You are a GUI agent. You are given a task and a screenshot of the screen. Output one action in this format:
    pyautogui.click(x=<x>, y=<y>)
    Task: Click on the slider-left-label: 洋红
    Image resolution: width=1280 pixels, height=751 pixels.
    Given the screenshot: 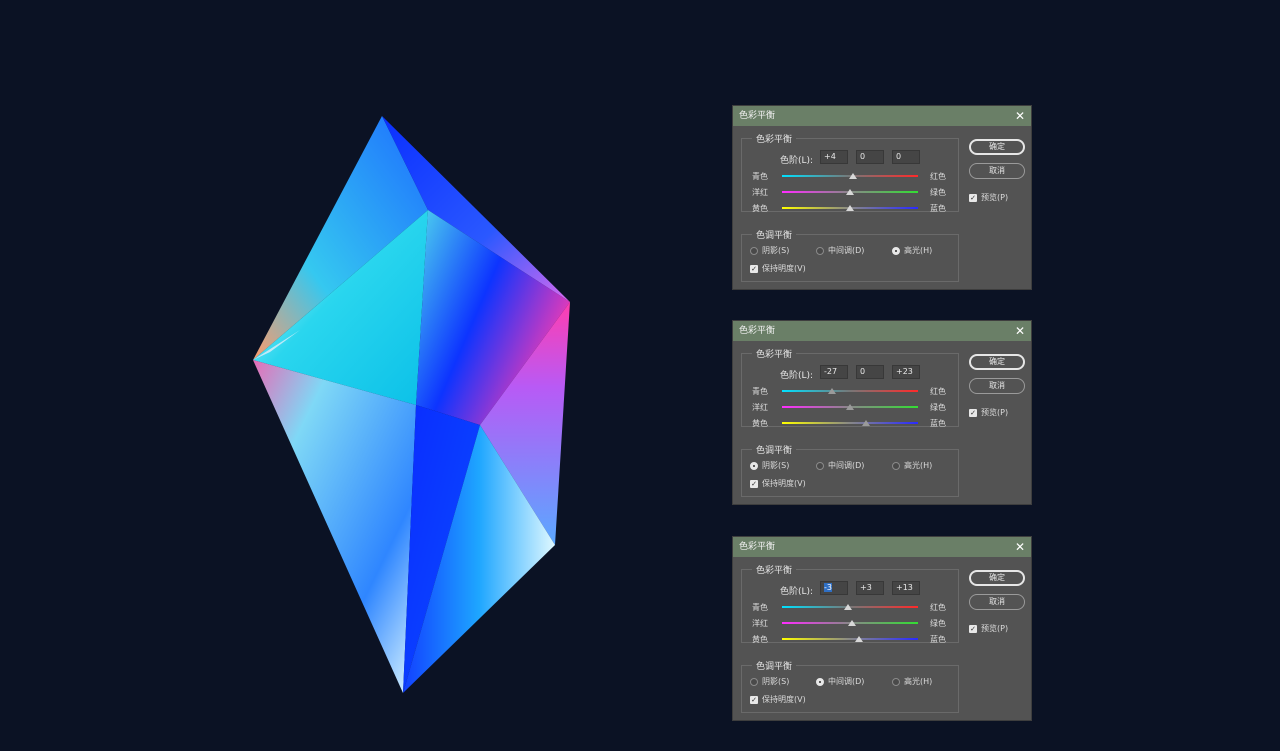 What is the action you would take?
    pyautogui.click(x=760, y=407)
    